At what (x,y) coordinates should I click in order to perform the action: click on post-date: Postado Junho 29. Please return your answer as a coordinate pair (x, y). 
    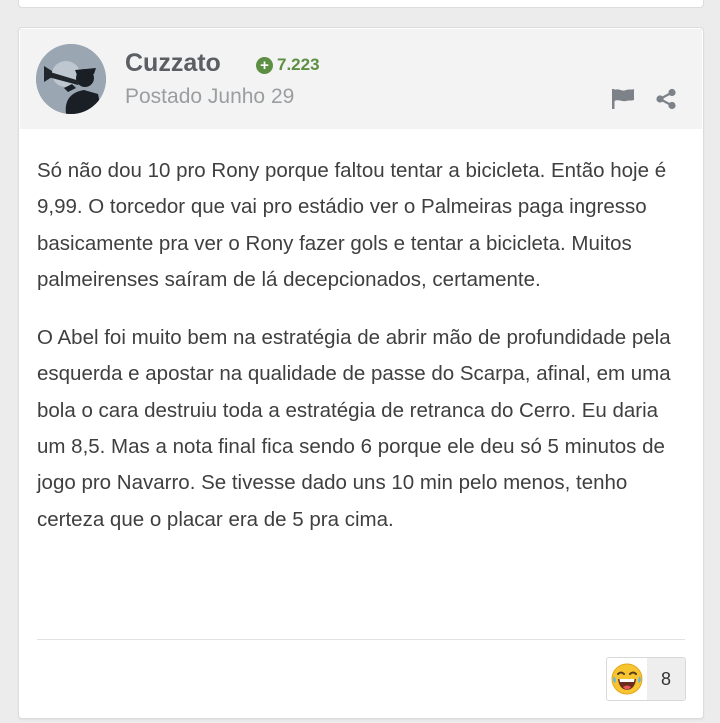
    Looking at the image, I should click on (209, 97).